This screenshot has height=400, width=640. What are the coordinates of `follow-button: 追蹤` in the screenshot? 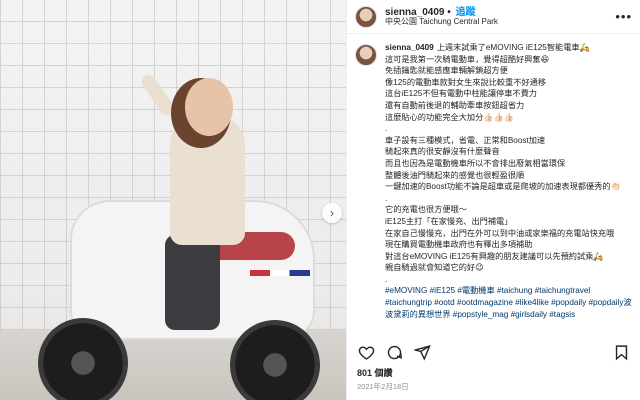 It's located at (466, 12).